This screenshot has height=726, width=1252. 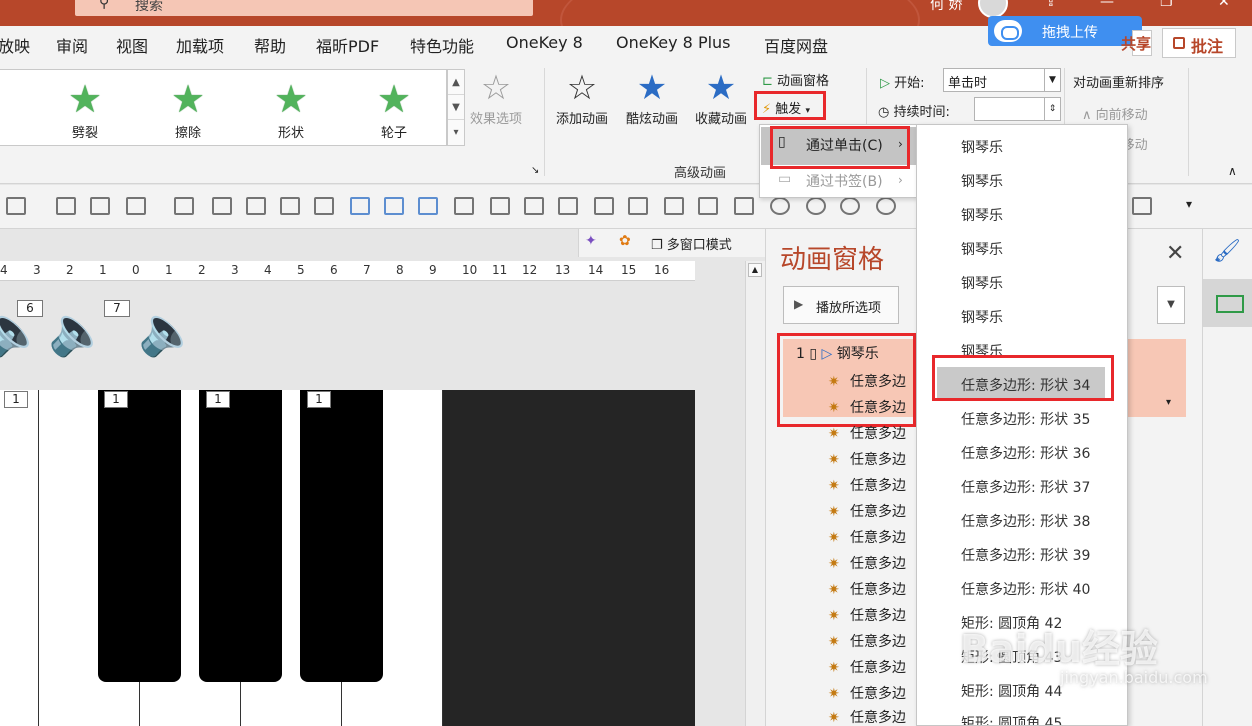 I want to click on cool-animation-button: ★ 酷炫动画, so click(x=652, y=97).